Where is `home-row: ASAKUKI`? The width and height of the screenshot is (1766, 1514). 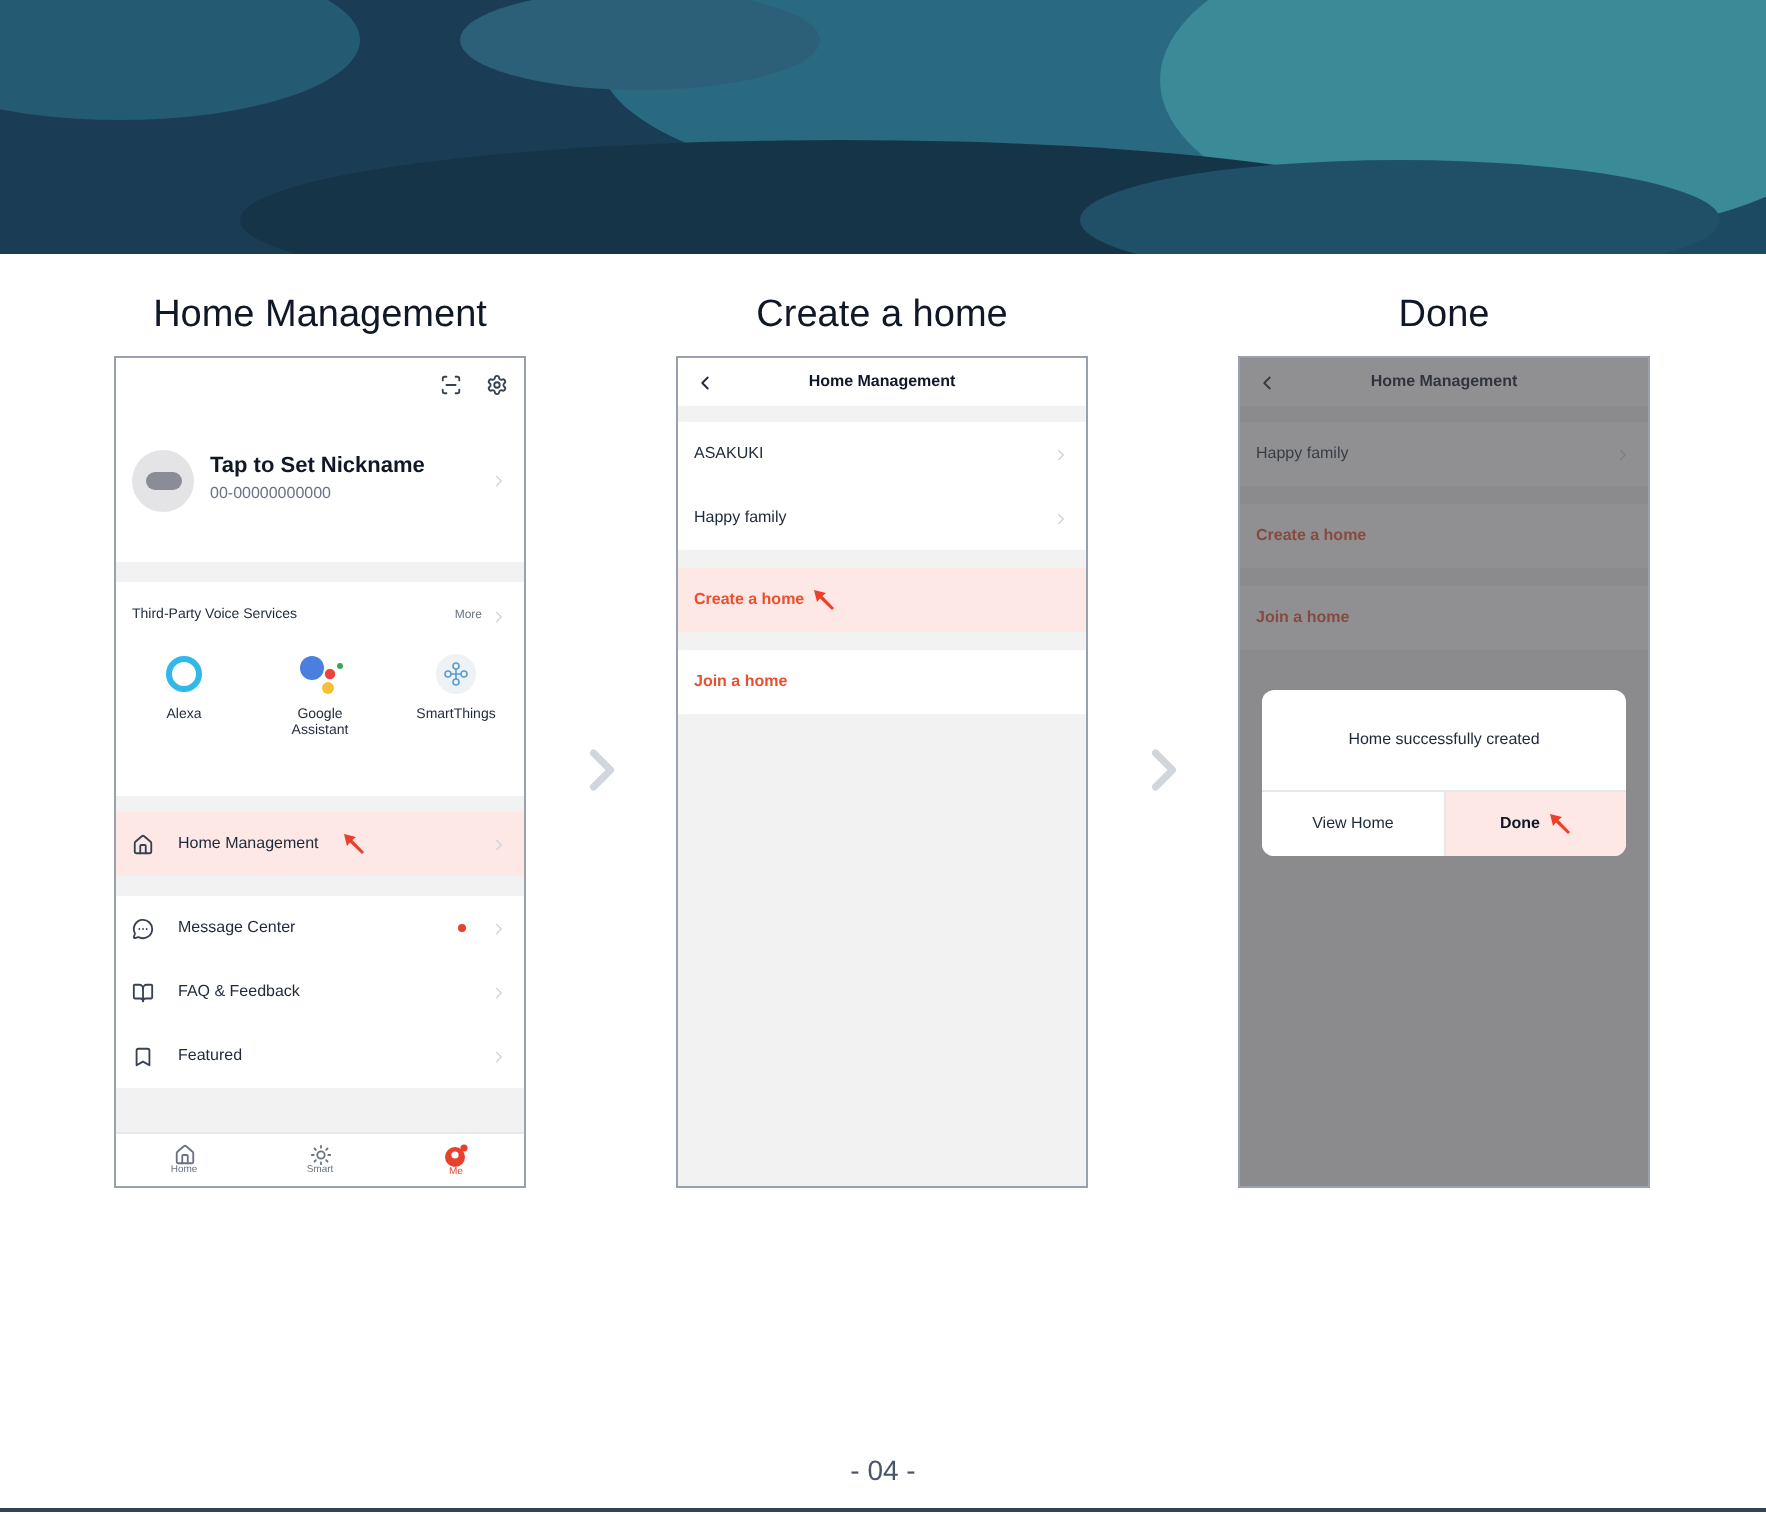
home-row: ASAKUKI is located at coordinates (882, 454).